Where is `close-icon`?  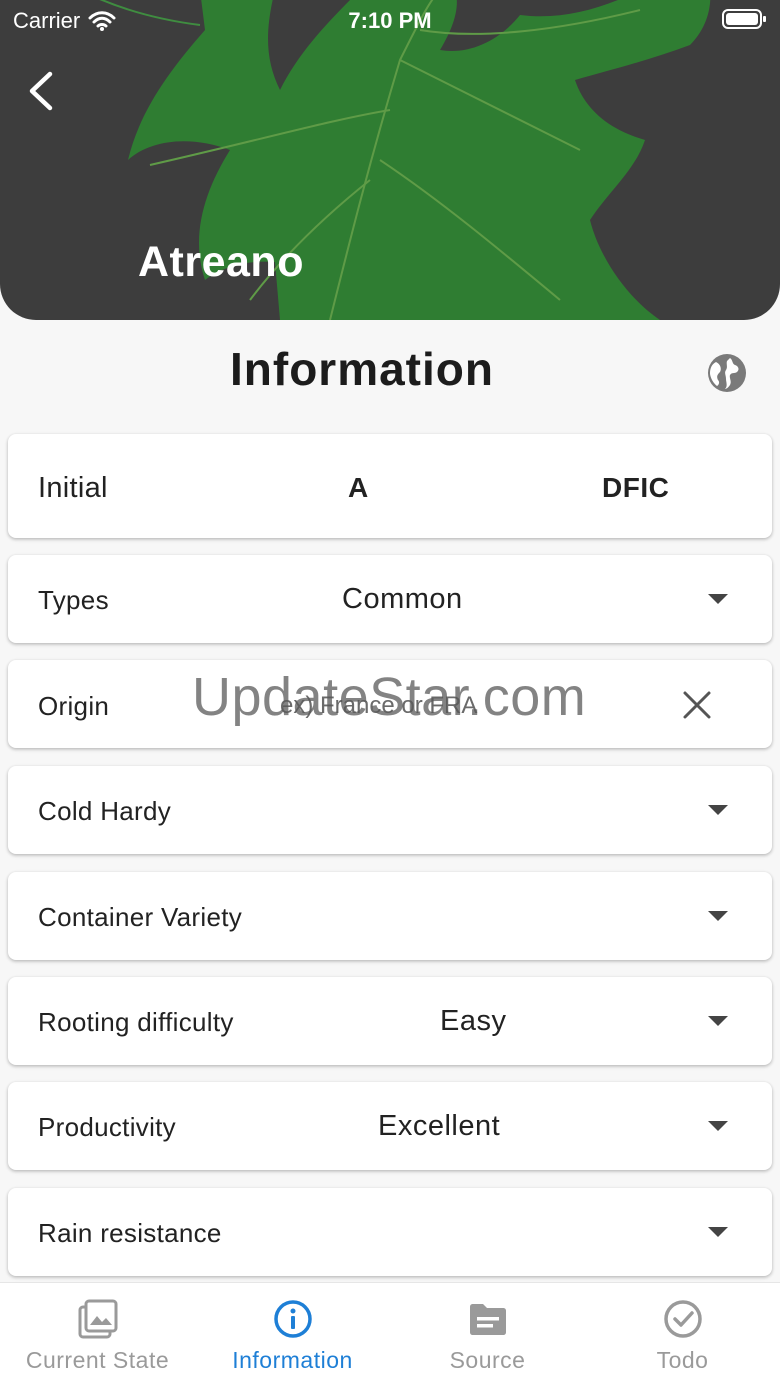
close-icon is located at coordinates (697, 705).